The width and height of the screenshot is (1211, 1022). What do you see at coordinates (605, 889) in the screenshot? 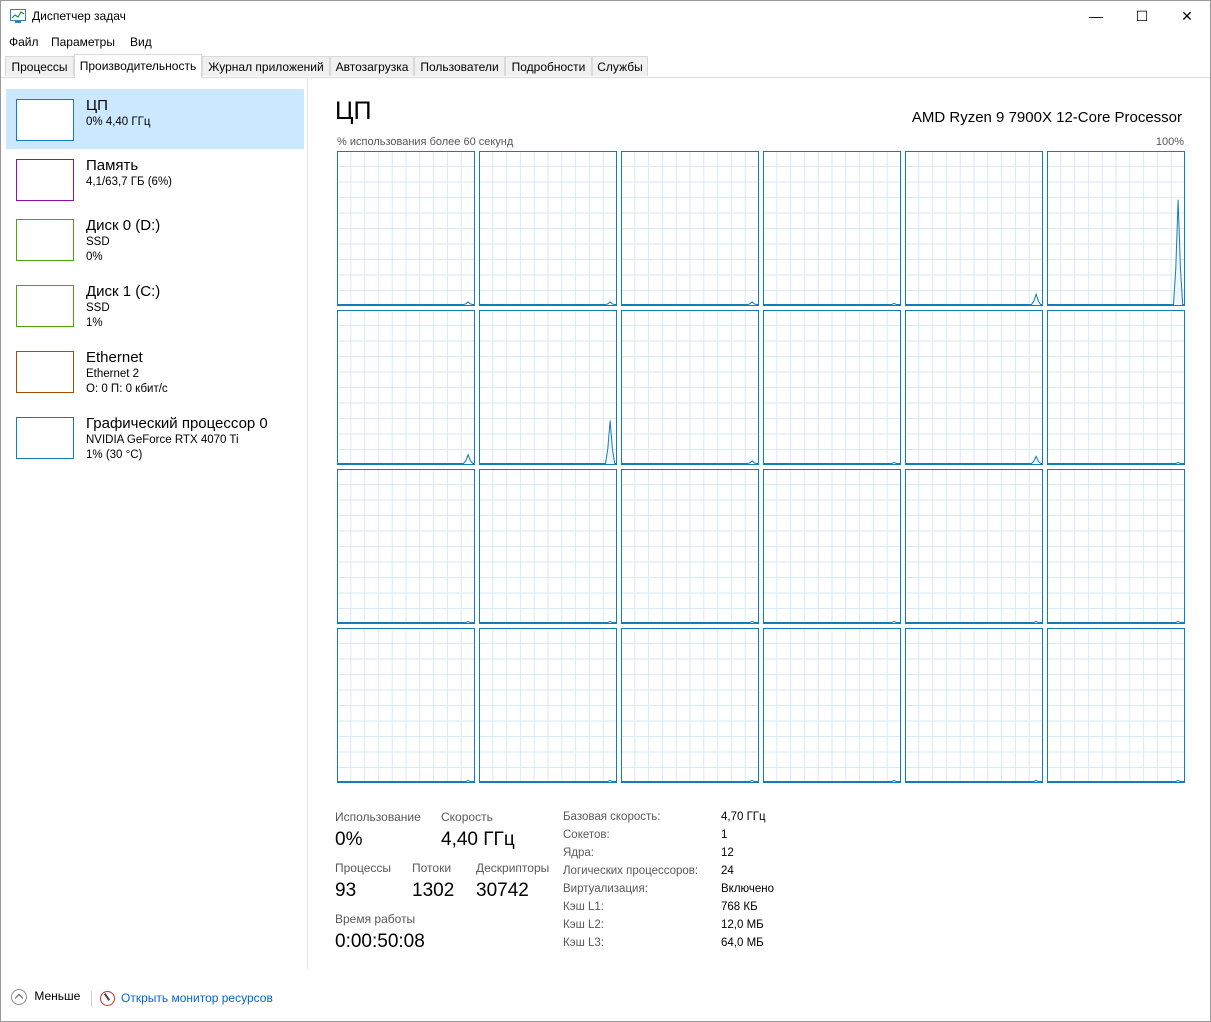
I see `info-virtualization-label: Виртуализация:` at bounding box center [605, 889].